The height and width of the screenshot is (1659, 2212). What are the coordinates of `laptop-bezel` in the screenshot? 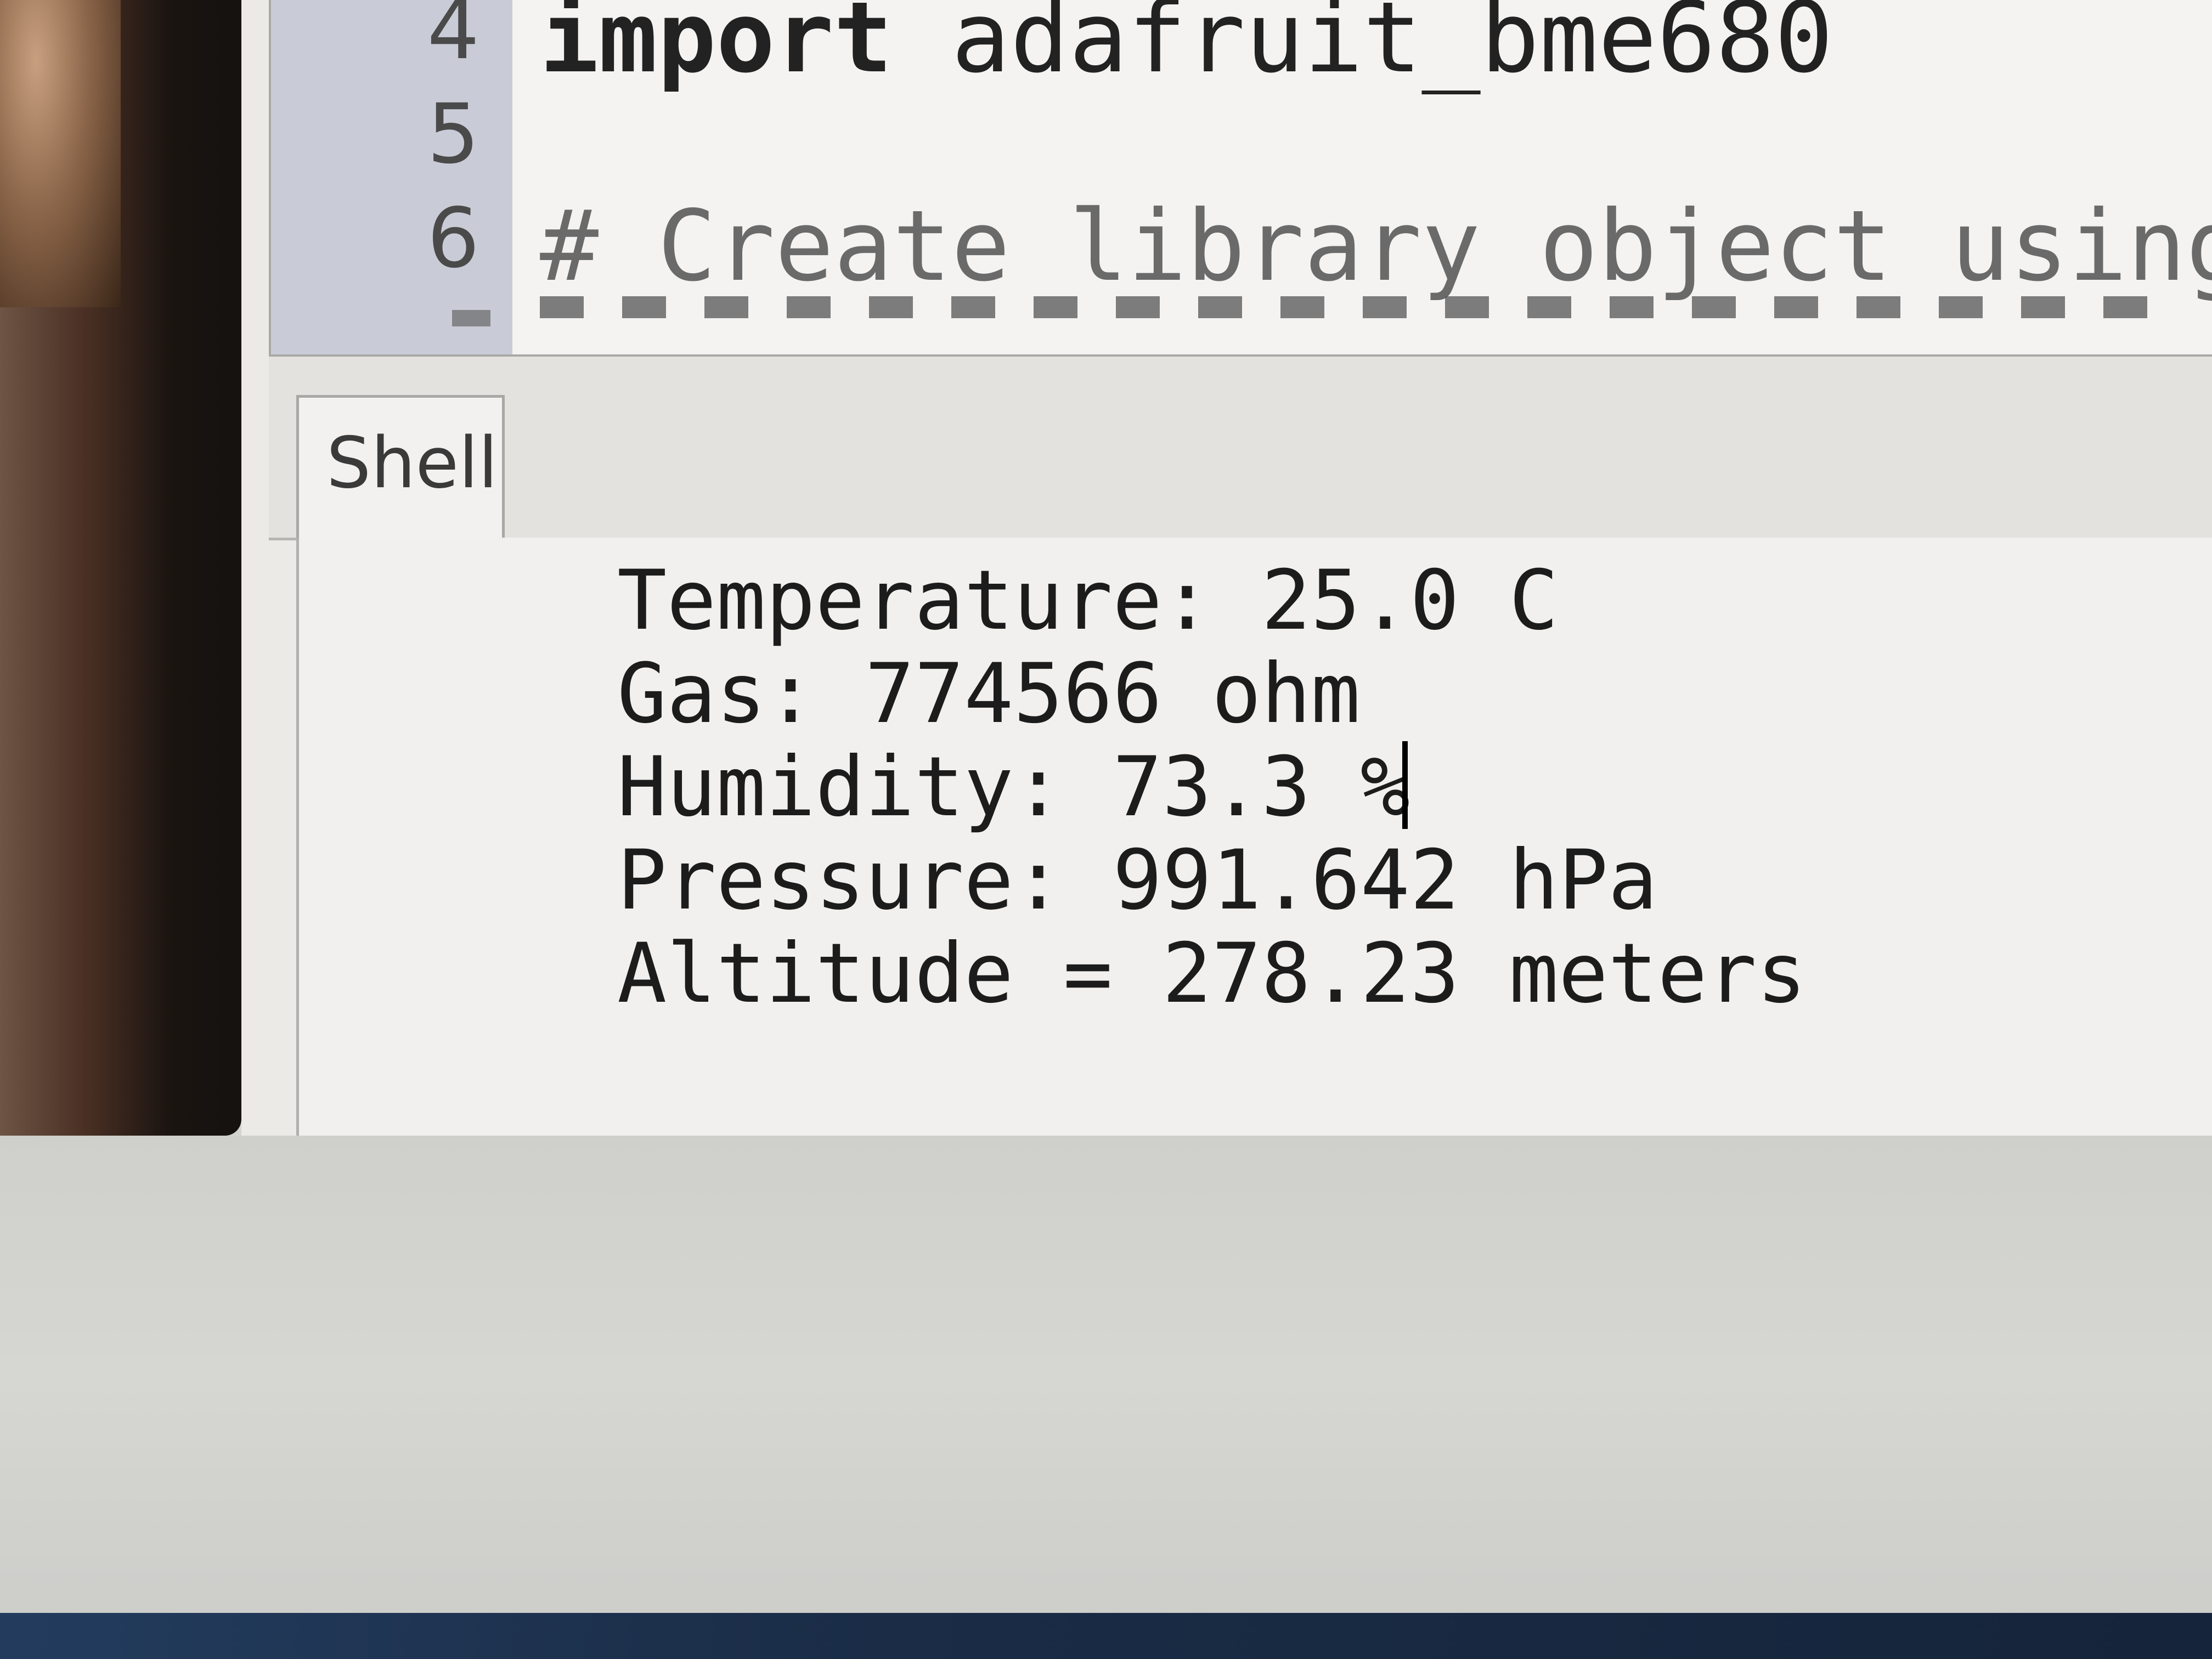 It's located at (120, 568).